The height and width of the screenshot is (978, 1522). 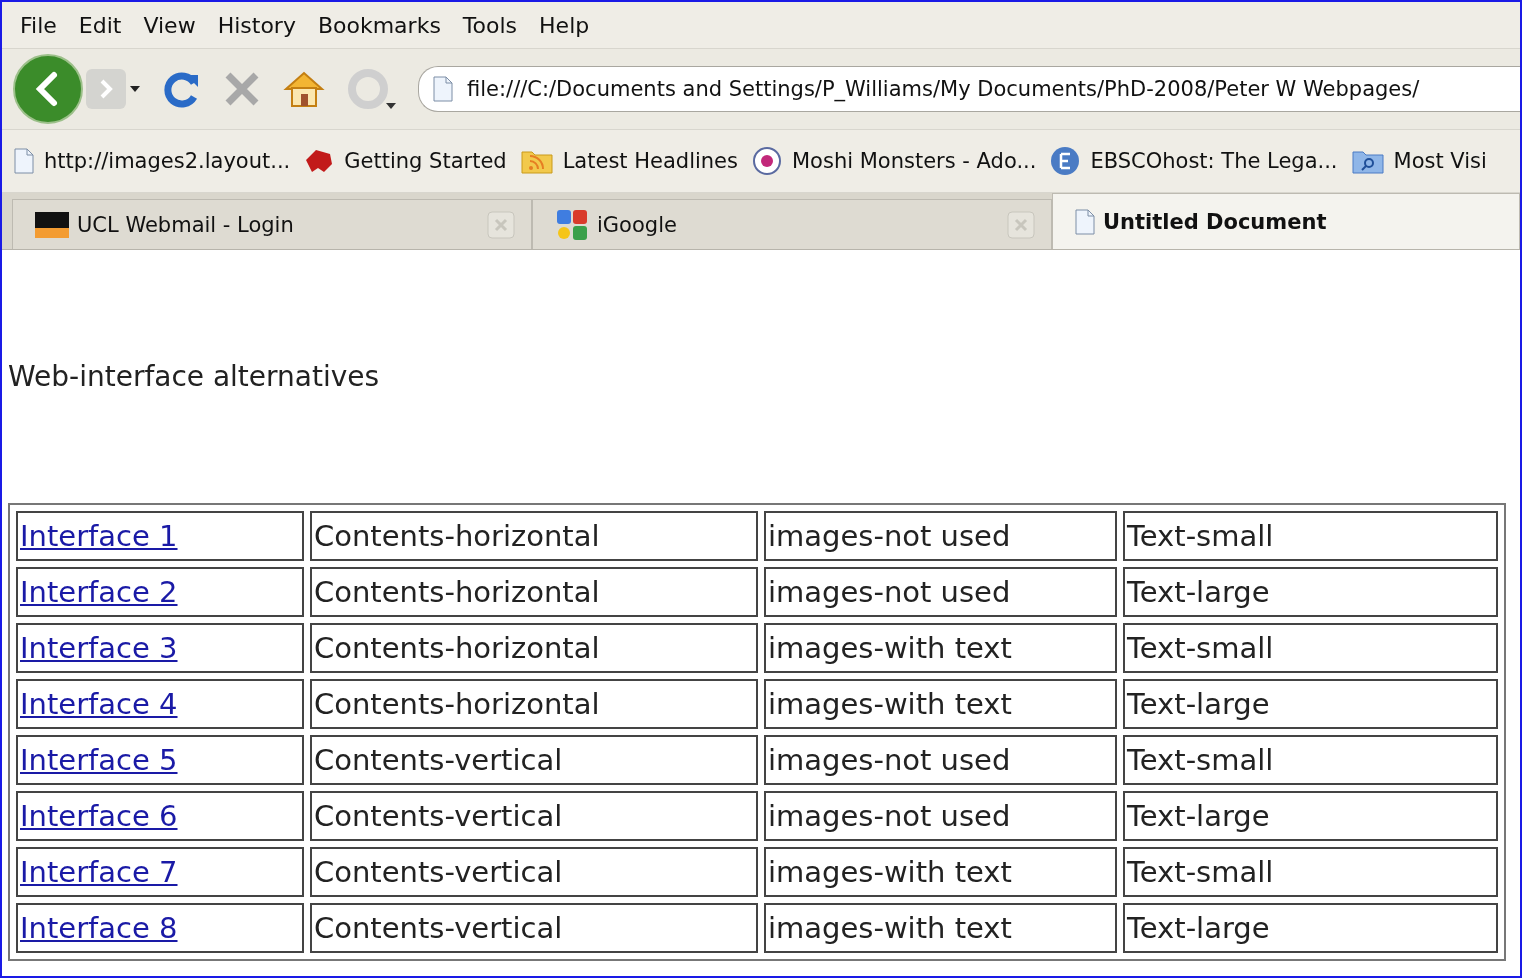 I want to click on page-heading: Web-interface alternatives, so click(x=194, y=376).